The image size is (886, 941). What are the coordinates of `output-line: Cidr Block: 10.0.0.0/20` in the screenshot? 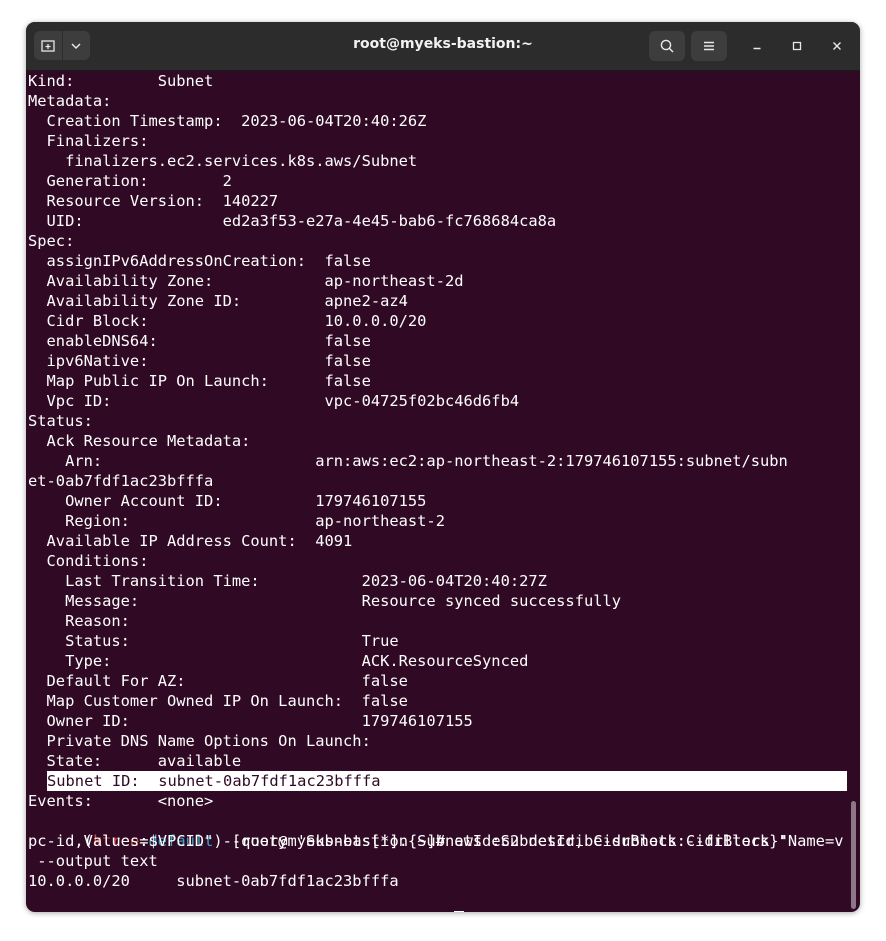 It's located at (227, 321).